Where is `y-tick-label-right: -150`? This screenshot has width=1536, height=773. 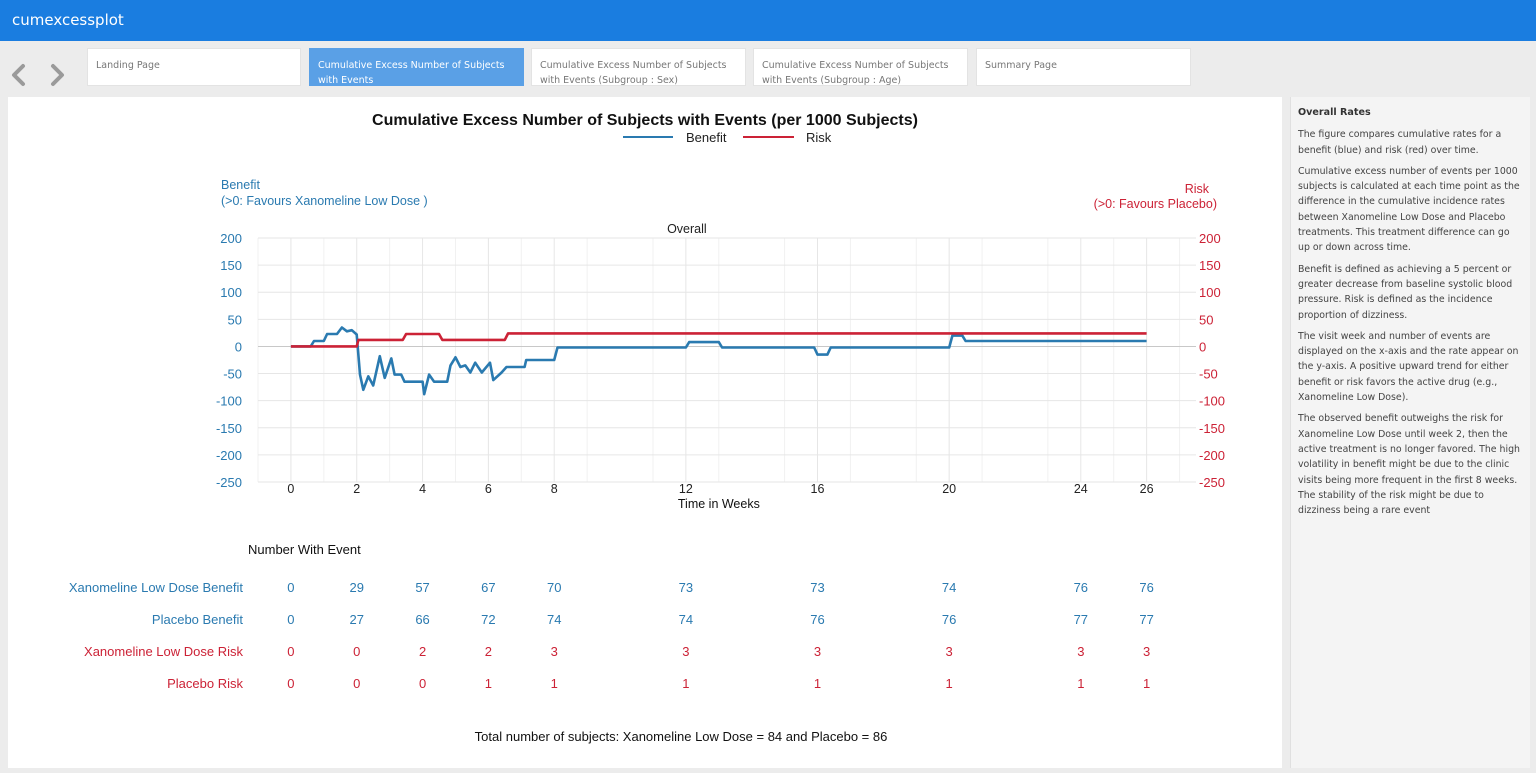 y-tick-label-right: -150 is located at coordinates (1212, 428).